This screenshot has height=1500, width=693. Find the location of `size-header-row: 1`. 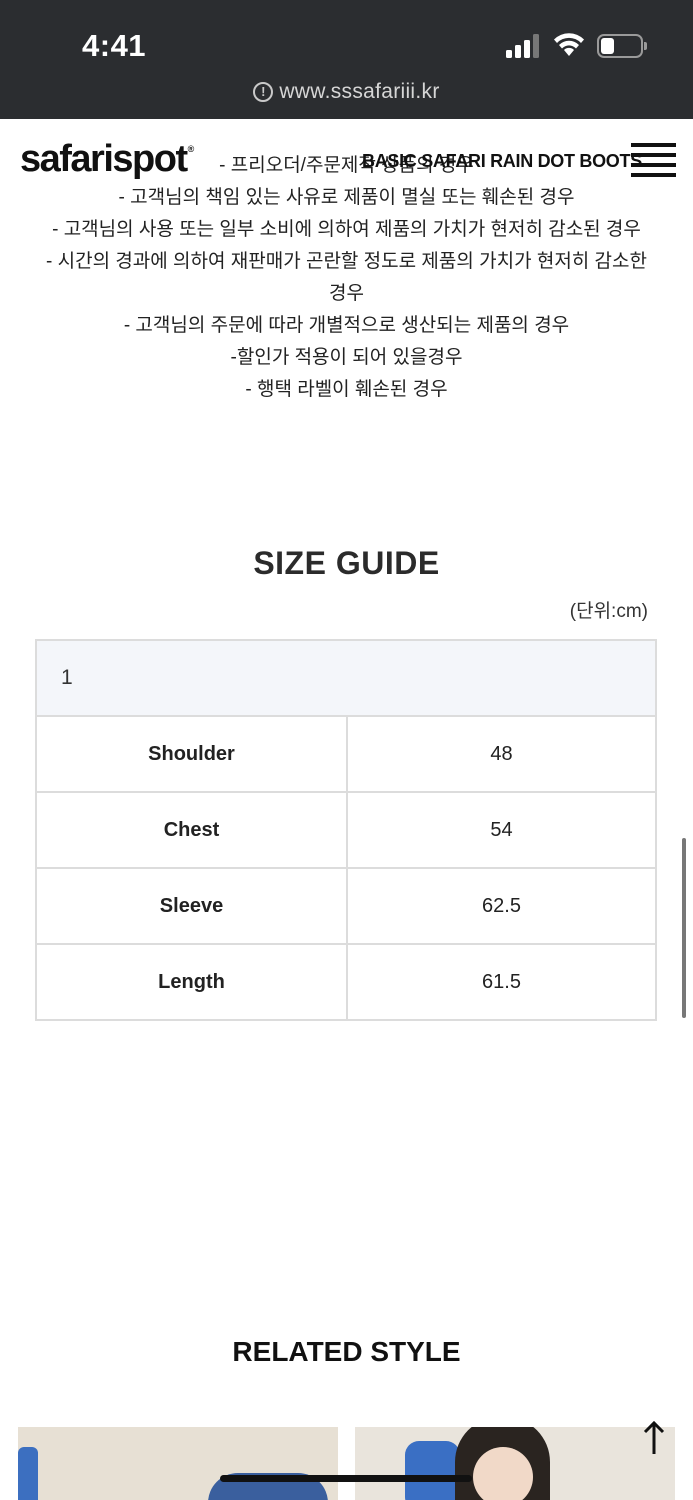

size-header-row: 1 is located at coordinates (346, 678).